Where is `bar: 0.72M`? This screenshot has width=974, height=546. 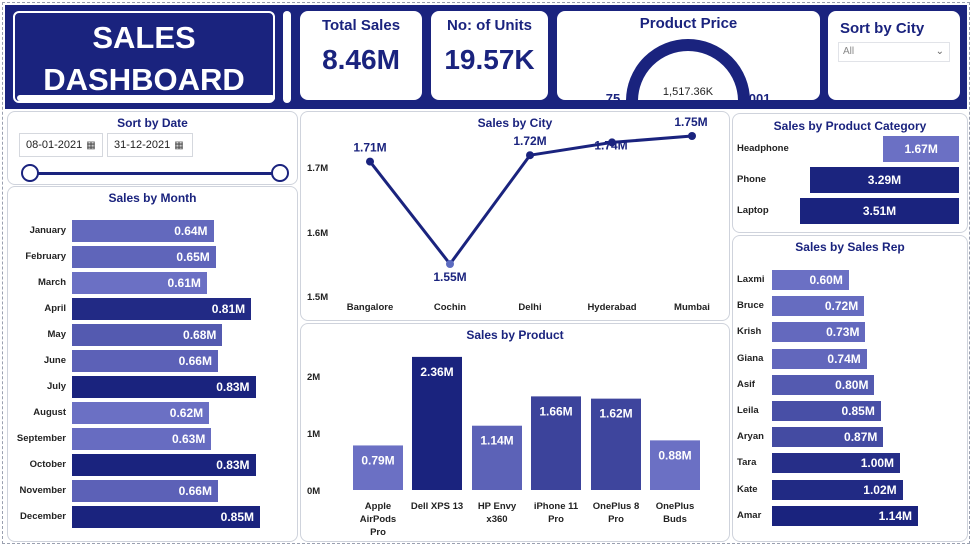 bar: 0.72M is located at coordinates (818, 306).